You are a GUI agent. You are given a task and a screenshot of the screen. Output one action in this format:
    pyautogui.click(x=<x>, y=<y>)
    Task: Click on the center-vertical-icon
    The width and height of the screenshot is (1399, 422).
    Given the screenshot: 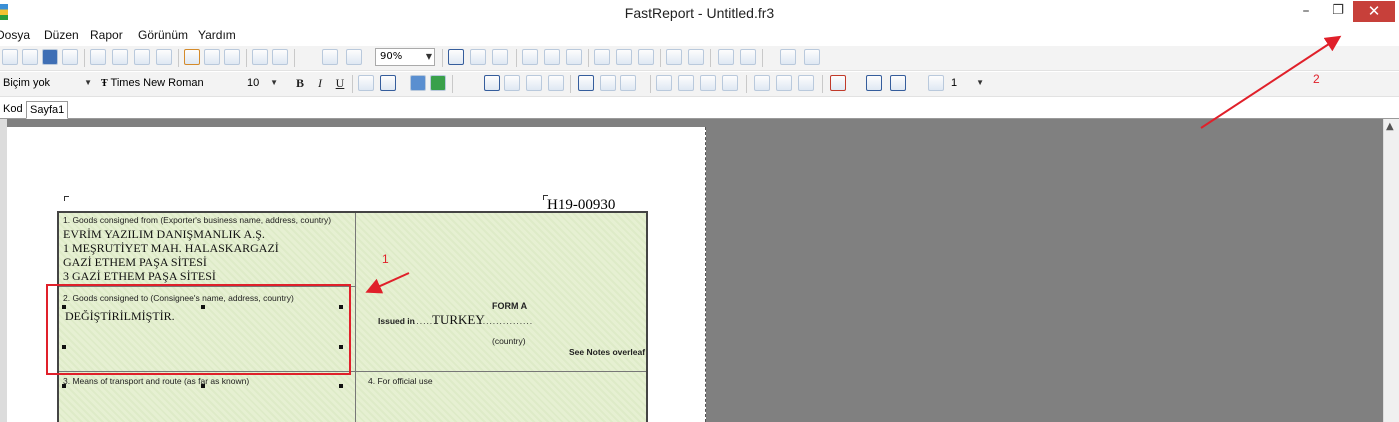 What is the action you would take?
    pyautogui.click(x=748, y=57)
    